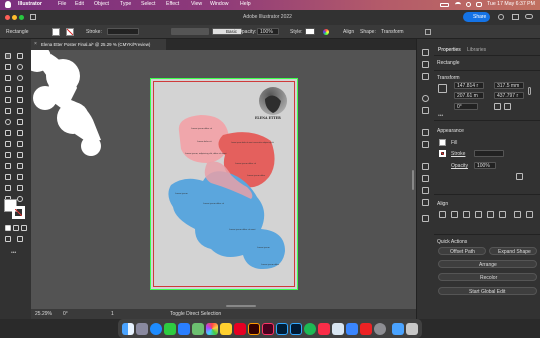  Describe the element at coordinates (71, 110) in the screenshot. I see `white-blob-shape` at that location.